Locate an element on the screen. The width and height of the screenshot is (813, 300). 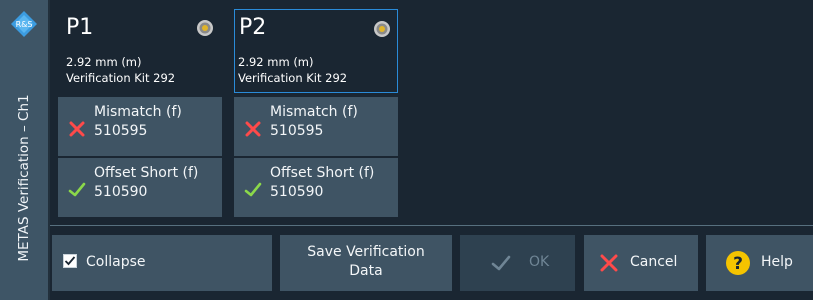
port-label: P2 is located at coordinates (253, 27).